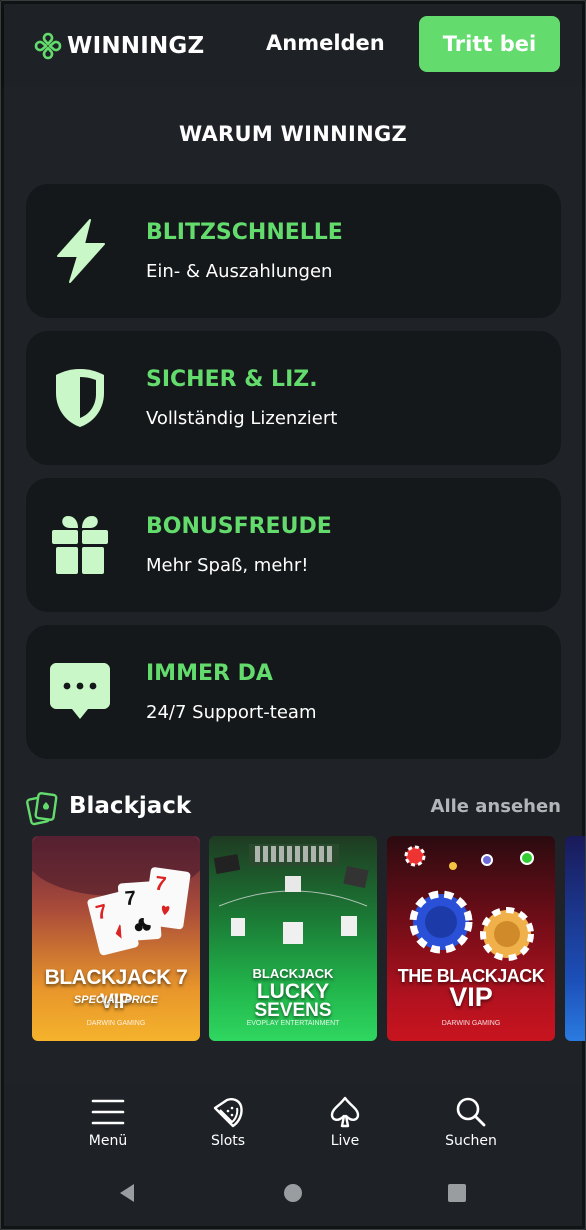  I want to click on feature-card-fast-payments: BLITZSCHNELLE Ein- & Auszahlungen, so click(293, 251).